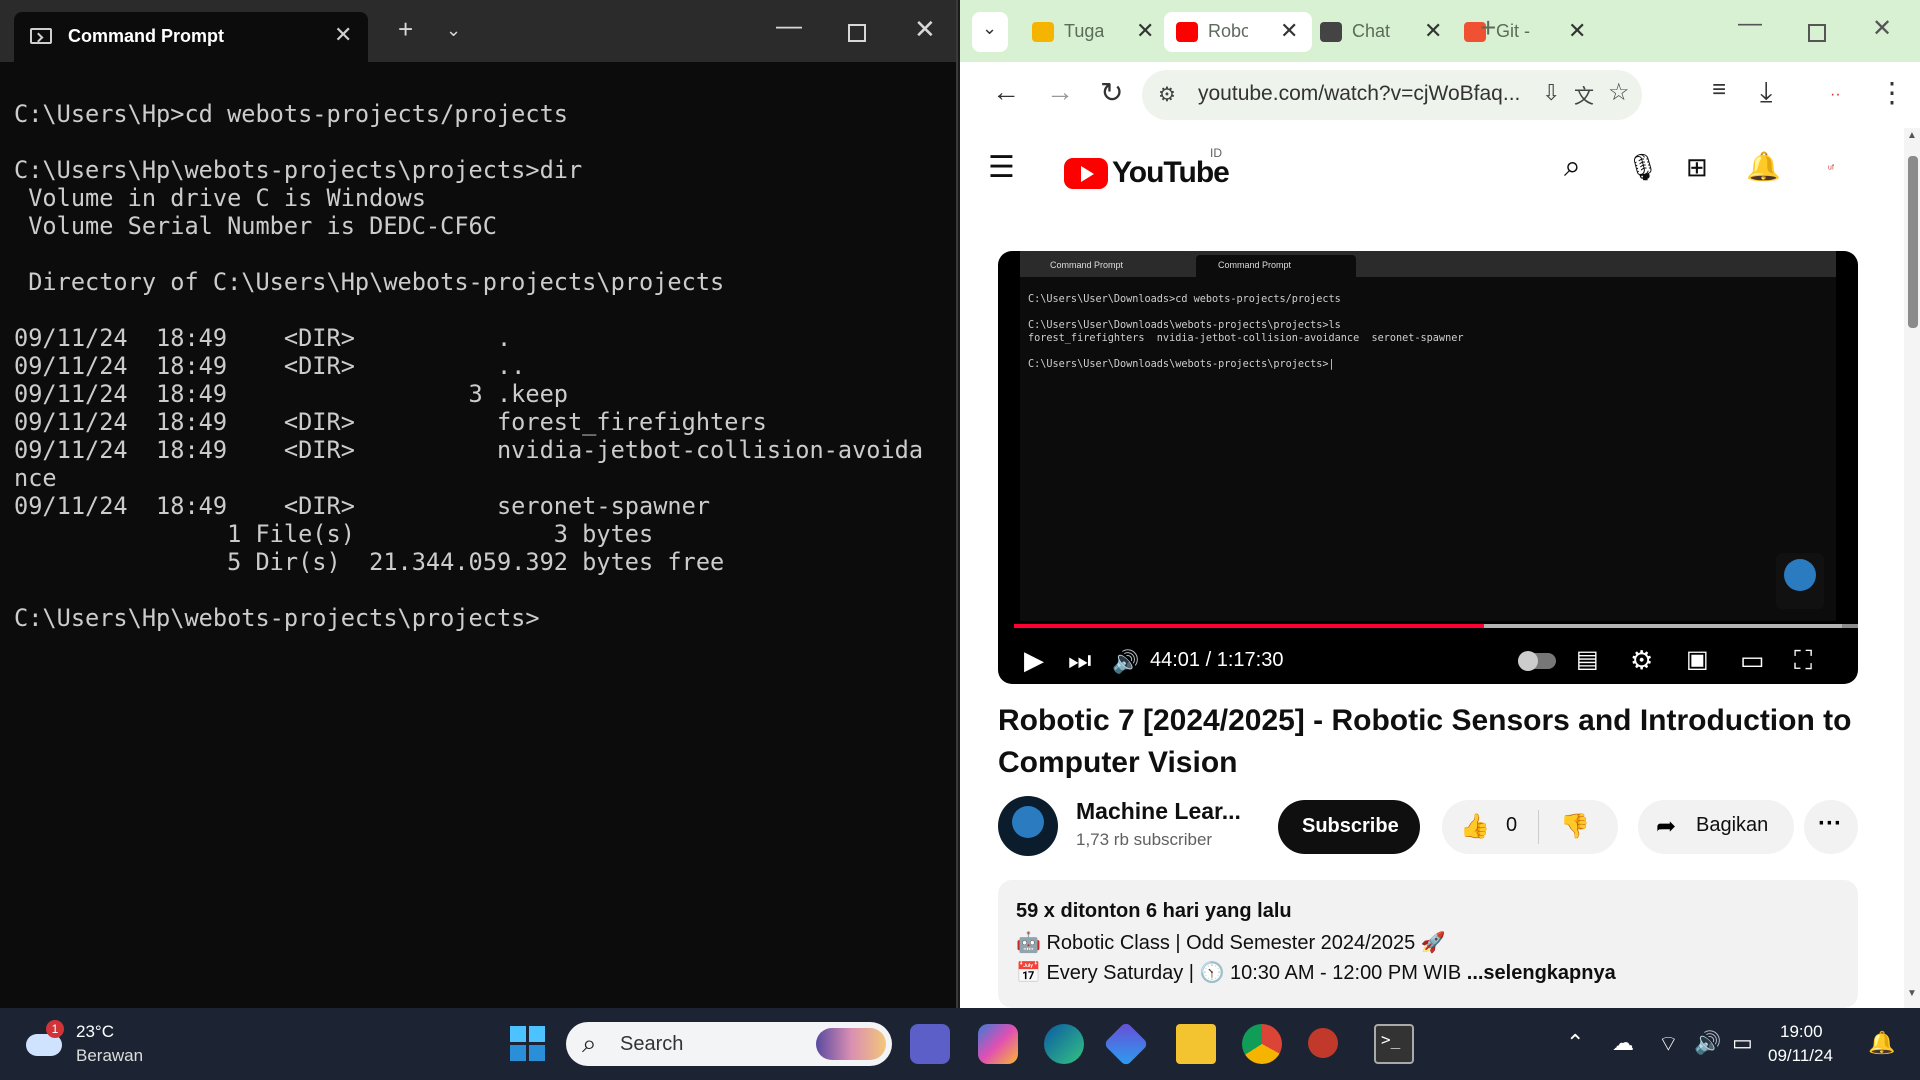  I want to click on create-video-icon: ⊞, so click(1697, 167).